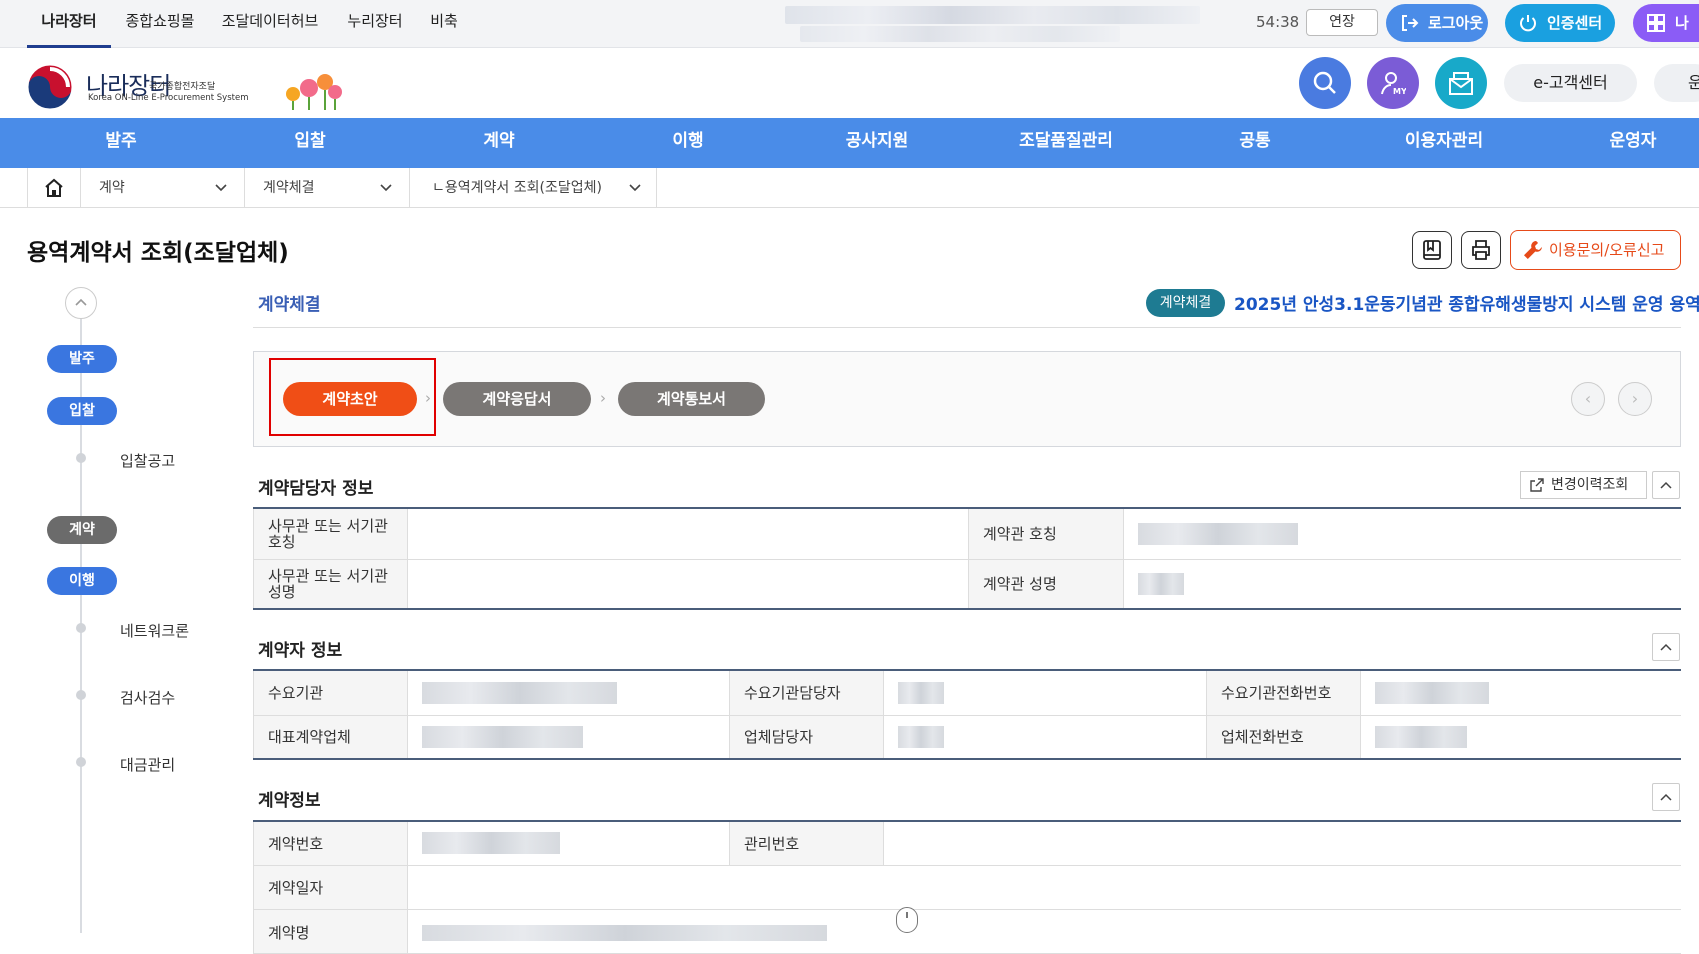  I want to click on breadcrumb-level1-label: 계약, so click(112, 188).